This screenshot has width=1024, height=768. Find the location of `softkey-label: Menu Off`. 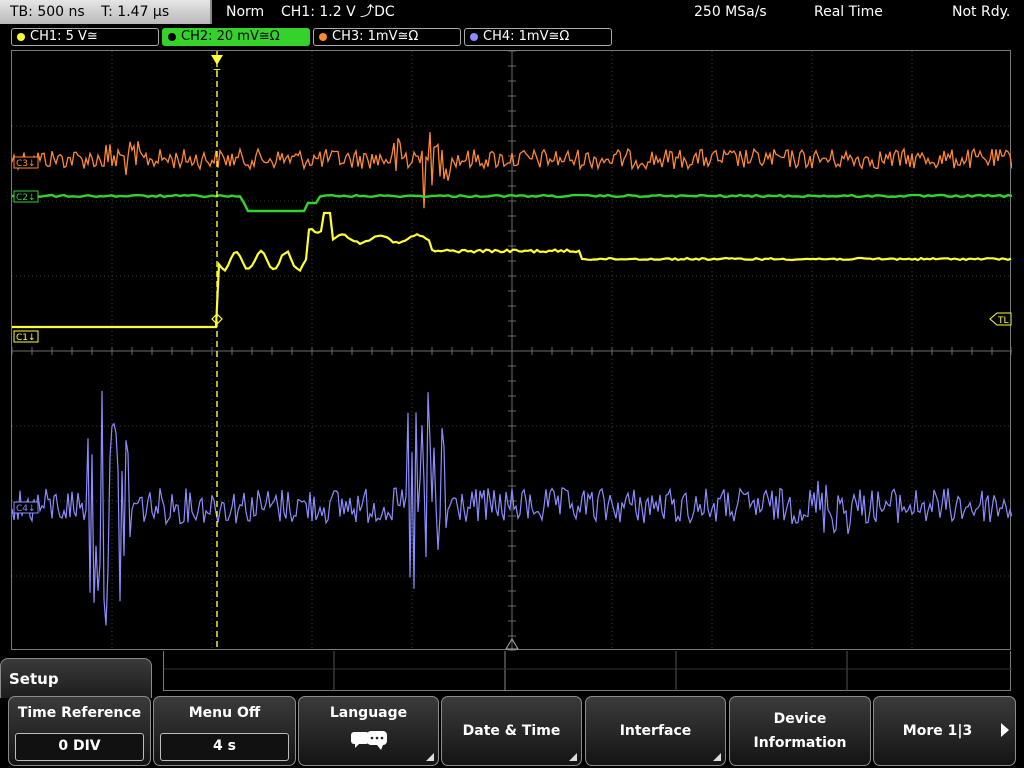

softkey-label: Menu Off is located at coordinates (224, 713).